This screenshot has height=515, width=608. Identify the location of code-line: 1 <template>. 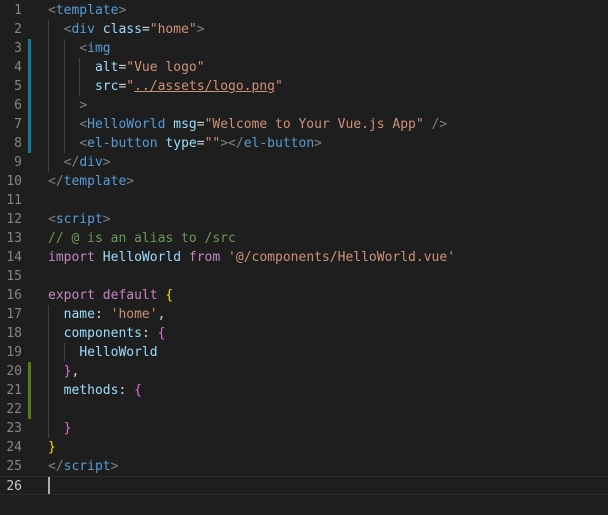
(304, 10).